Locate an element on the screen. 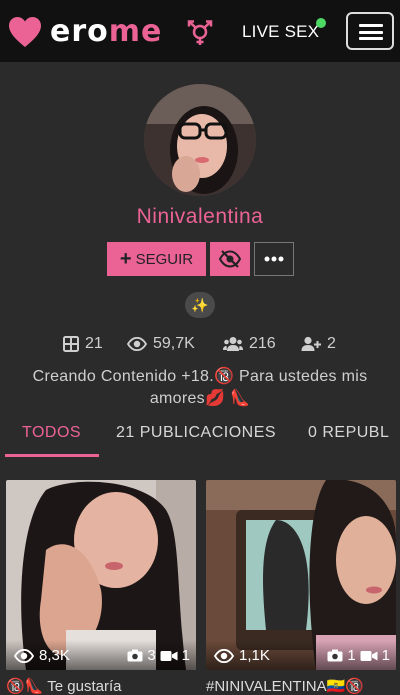  card-views: 1,1K is located at coordinates (242, 655).